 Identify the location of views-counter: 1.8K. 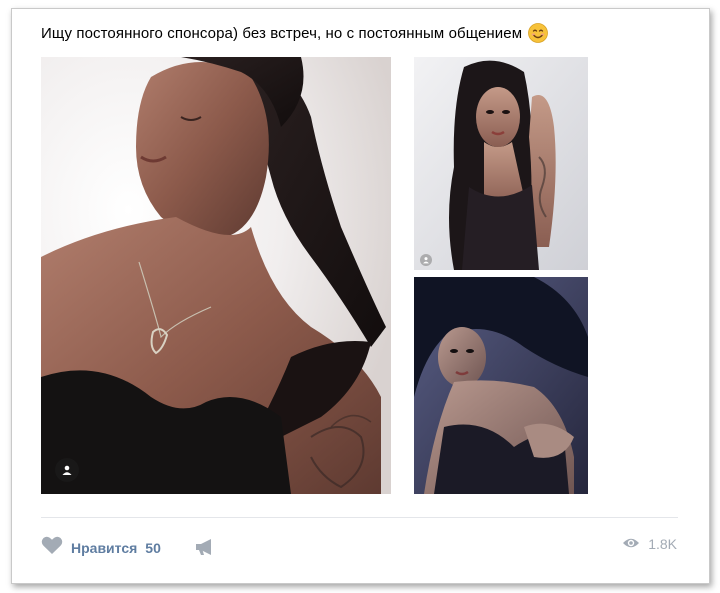
(649, 544).